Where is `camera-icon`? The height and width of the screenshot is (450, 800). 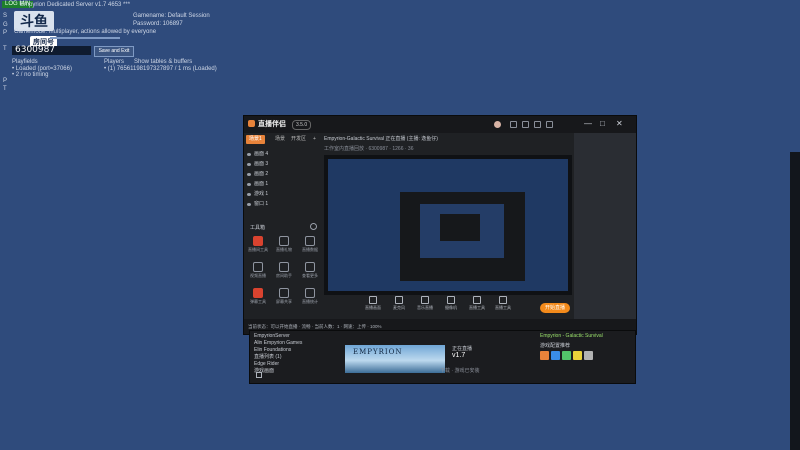 camera-icon is located at coordinates (451, 300).